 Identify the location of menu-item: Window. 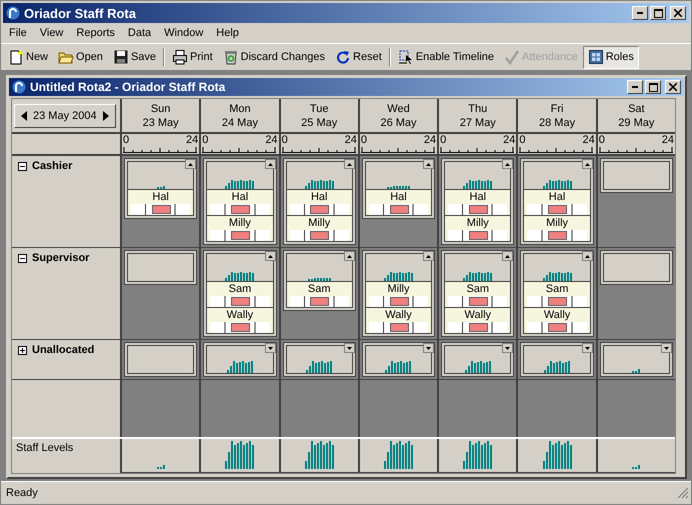
(184, 33).